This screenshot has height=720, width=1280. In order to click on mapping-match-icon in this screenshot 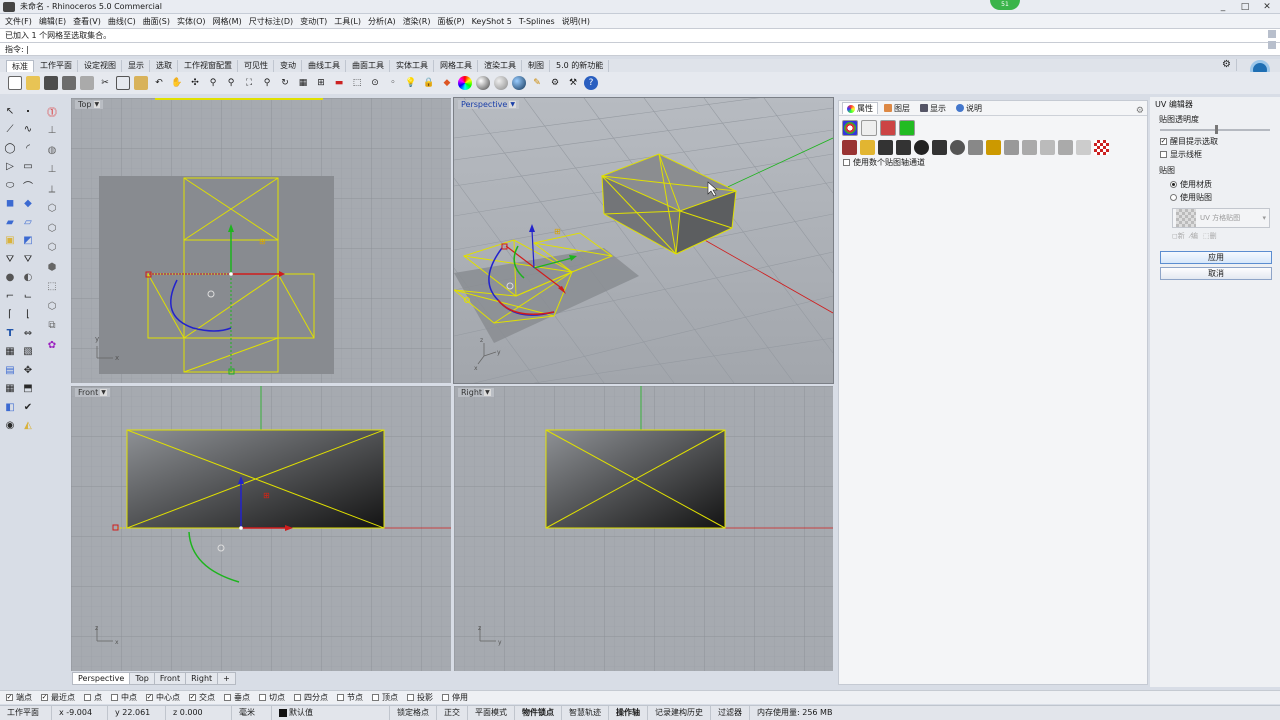, I will do `click(1065, 147)`.